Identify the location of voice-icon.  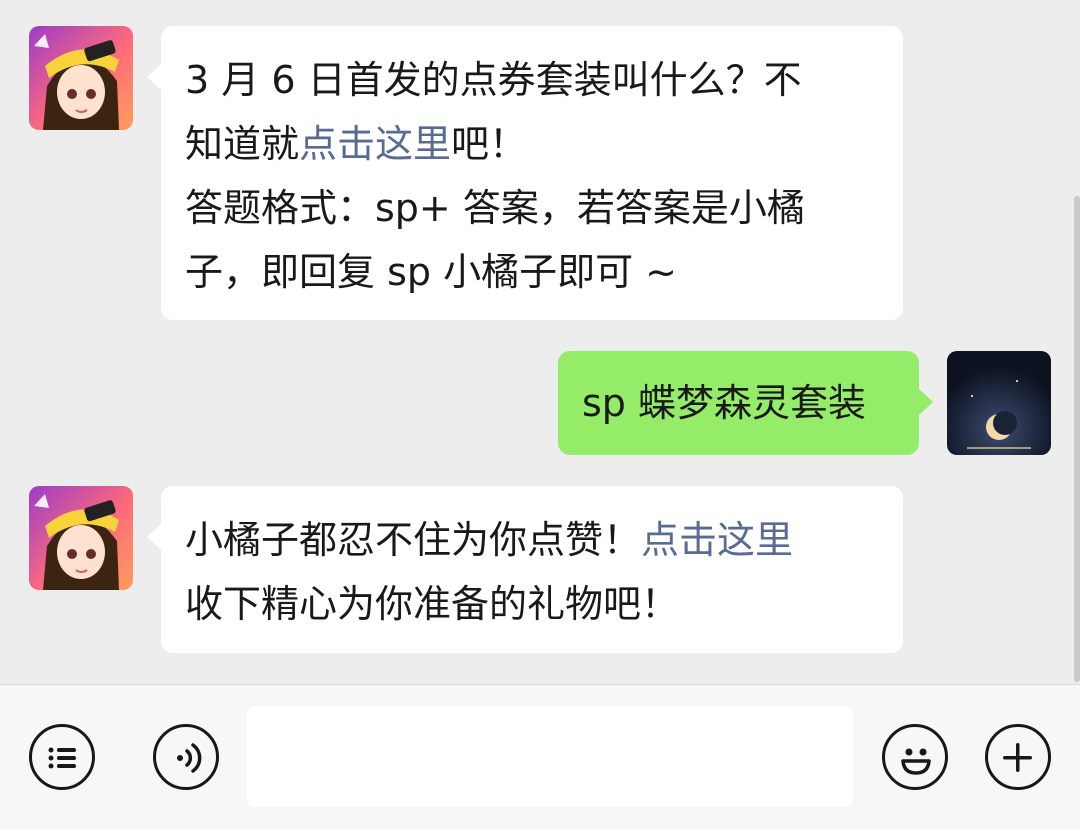
(189, 758).